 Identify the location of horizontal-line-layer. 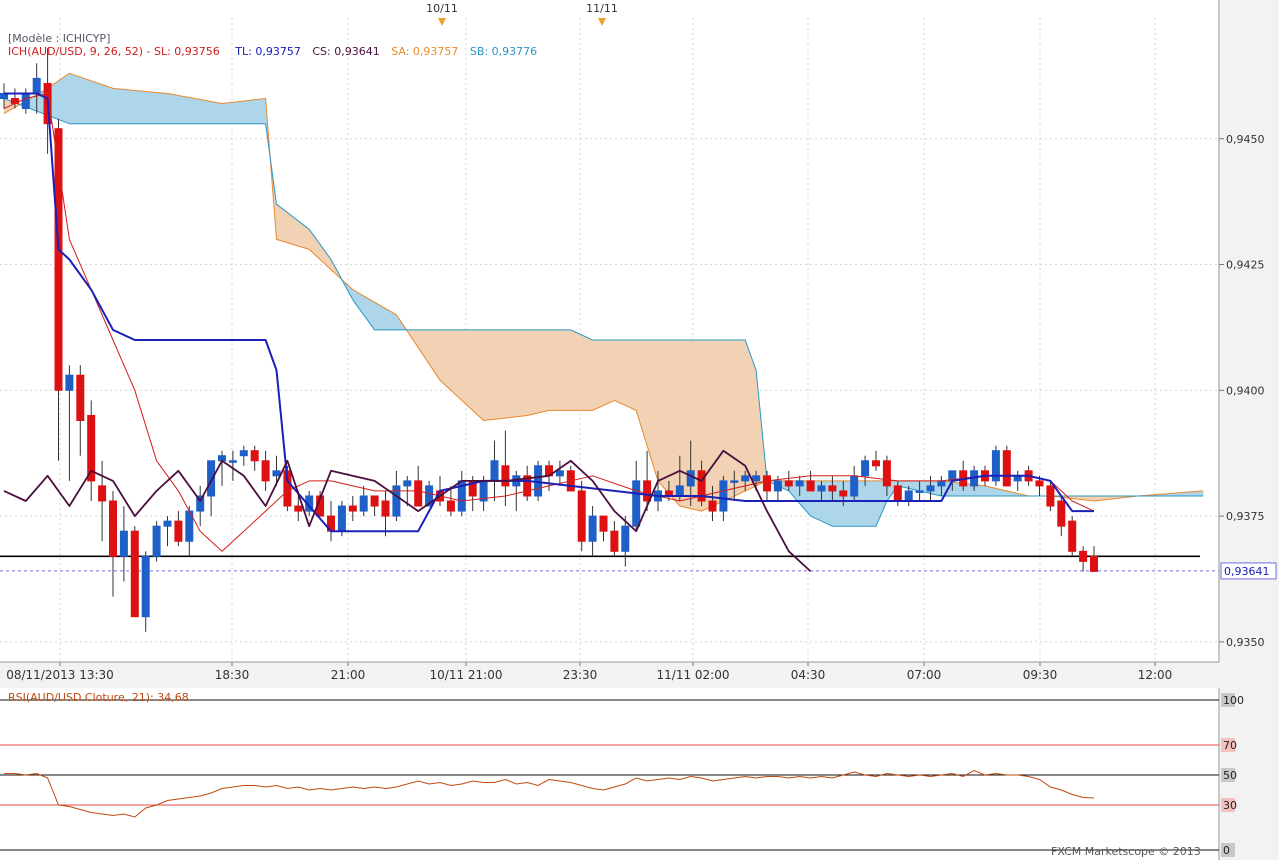
(609, 563).